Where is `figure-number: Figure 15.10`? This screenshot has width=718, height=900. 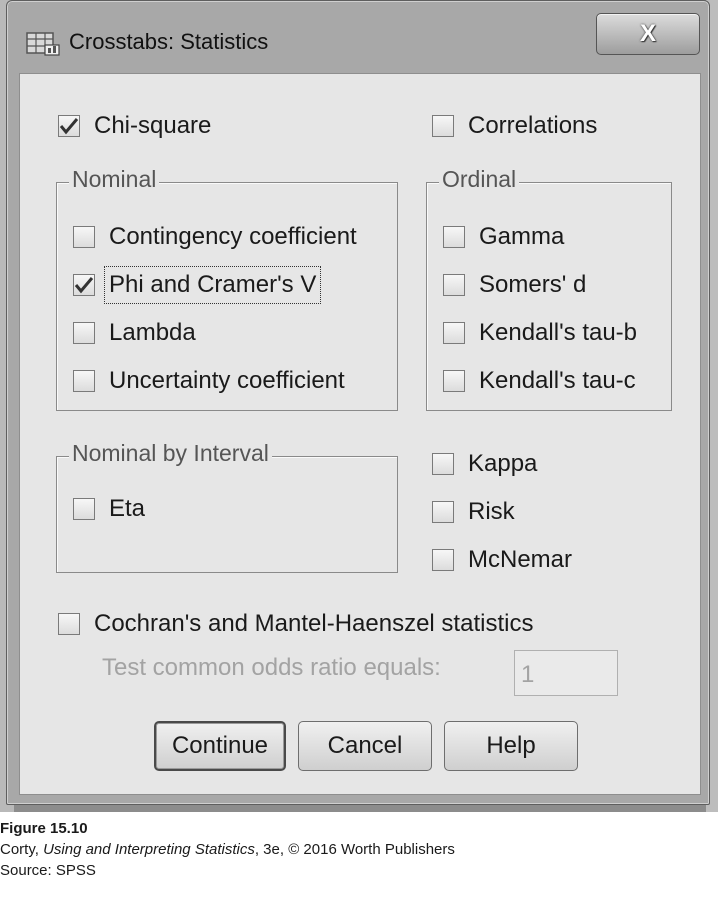
figure-number: Figure 15.10 is located at coordinates (44, 828).